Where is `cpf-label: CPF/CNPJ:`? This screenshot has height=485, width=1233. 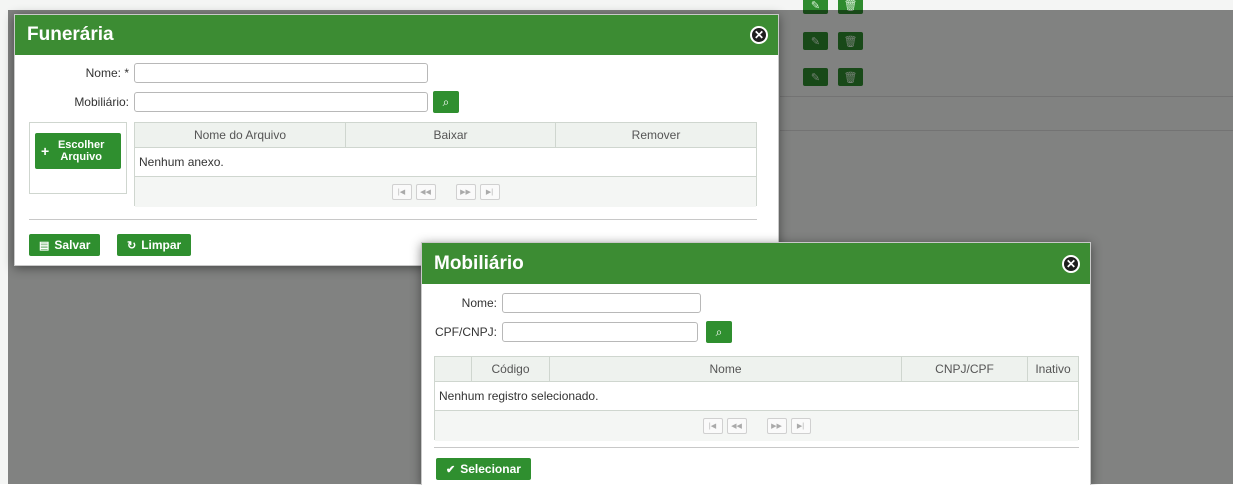 cpf-label: CPF/CNPJ: is located at coordinates (465, 332).